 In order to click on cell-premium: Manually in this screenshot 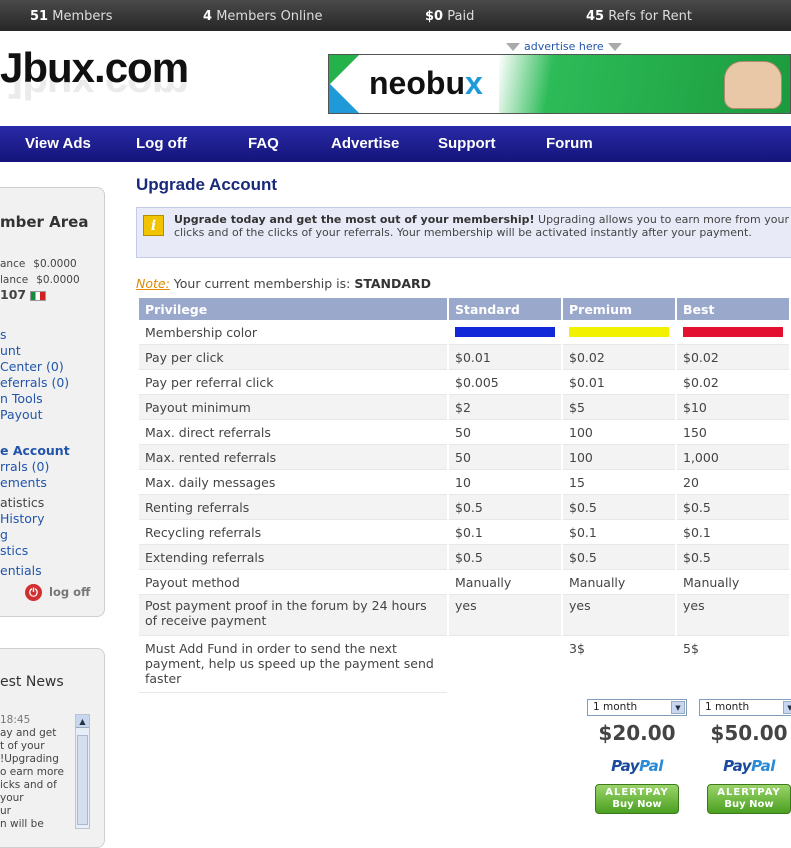, I will do `click(619, 582)`.